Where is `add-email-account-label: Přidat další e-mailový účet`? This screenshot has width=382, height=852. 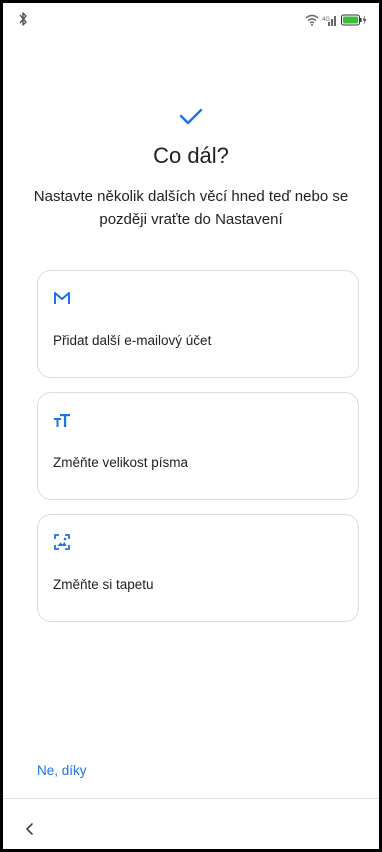 add-email-account-label: Přidat další e-mailový účet is located at coordinates (132, 340).